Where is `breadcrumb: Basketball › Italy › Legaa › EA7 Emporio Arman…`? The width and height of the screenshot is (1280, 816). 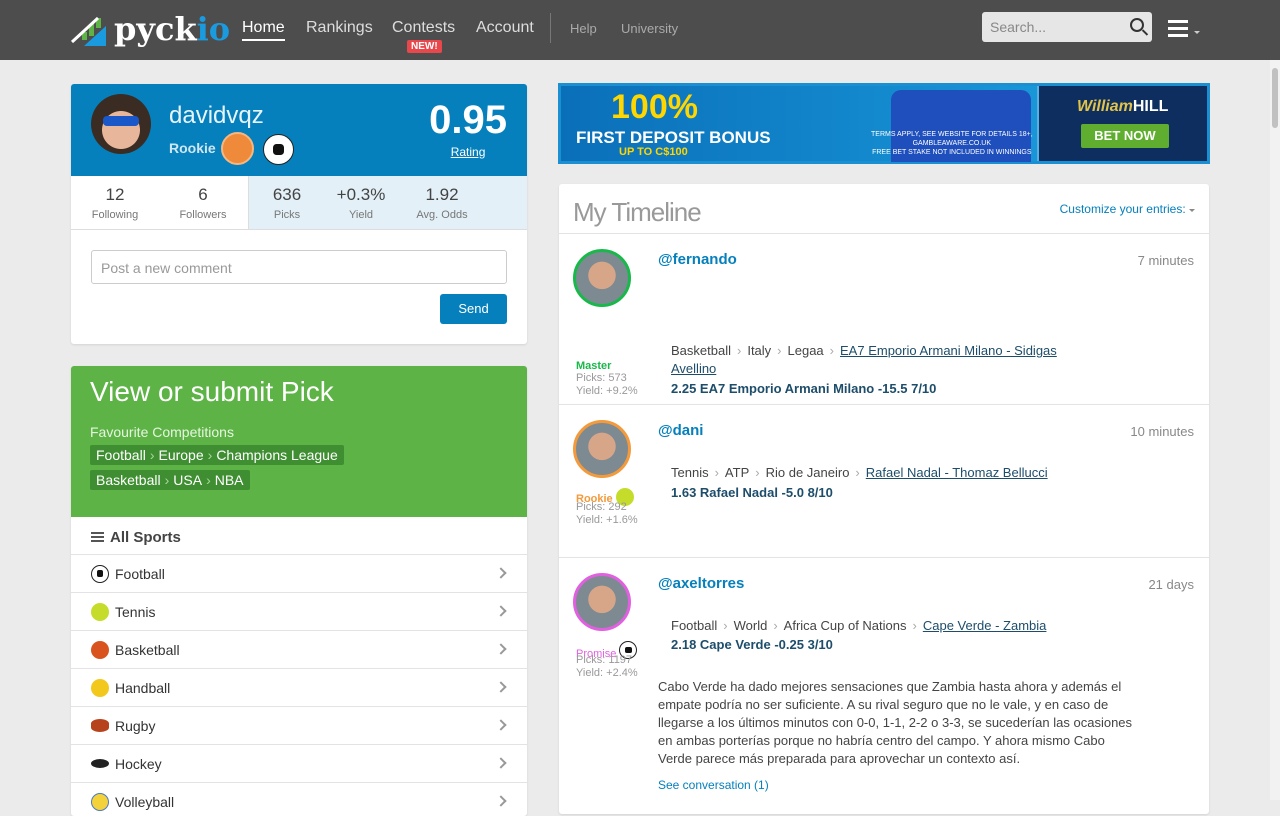
breadcrumb: Basketball › Italy › Legaa › EA7 Emporio Arman… is located at coordinates (864, 359).